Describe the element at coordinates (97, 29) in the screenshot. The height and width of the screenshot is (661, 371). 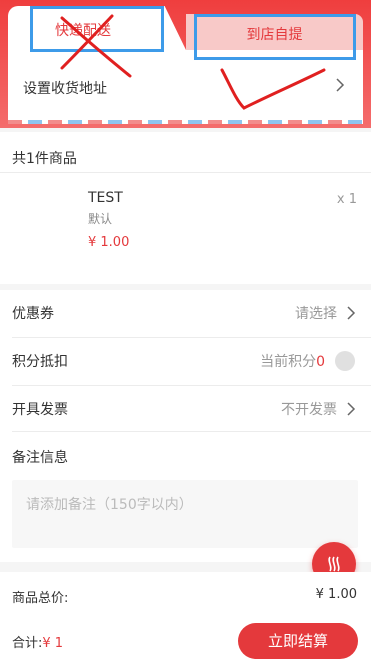
I see `annotation-box-express` at that location.